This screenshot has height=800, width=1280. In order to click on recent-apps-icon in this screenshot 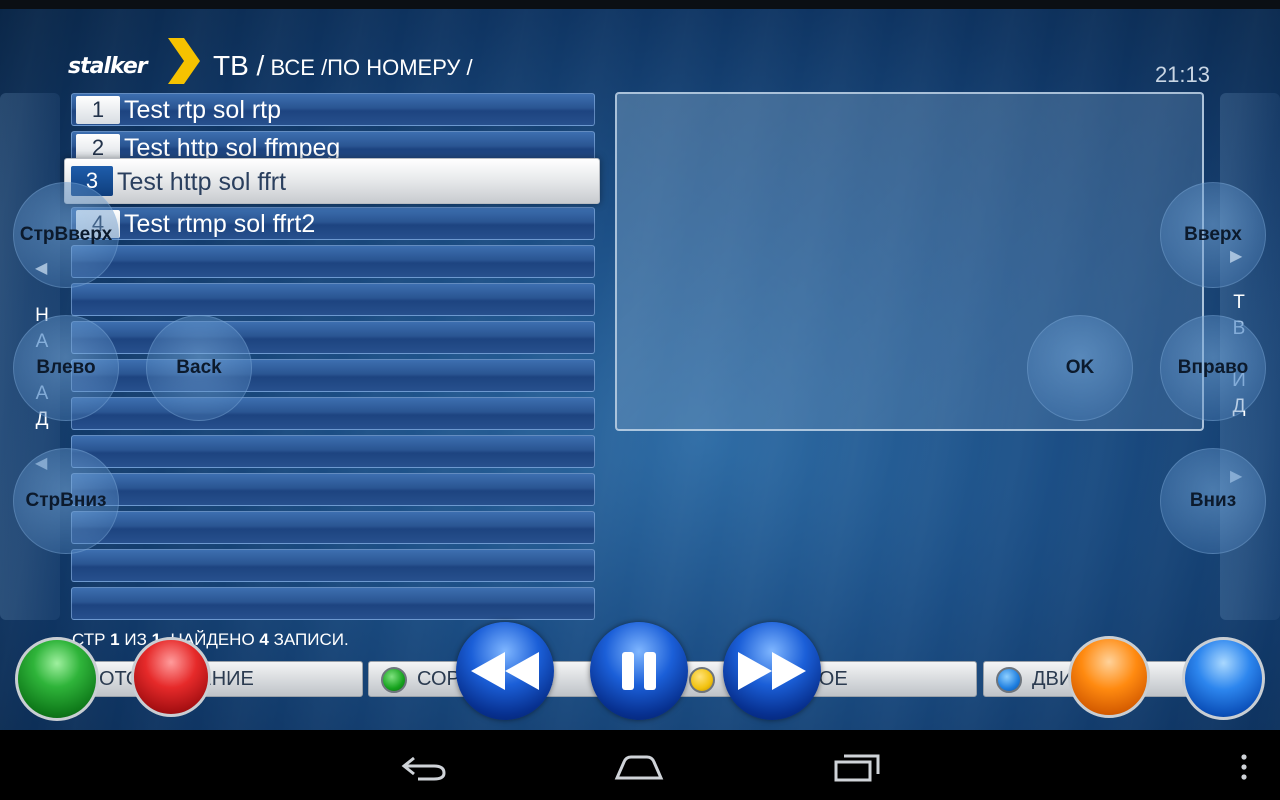, I will do `click(858, 767)`.